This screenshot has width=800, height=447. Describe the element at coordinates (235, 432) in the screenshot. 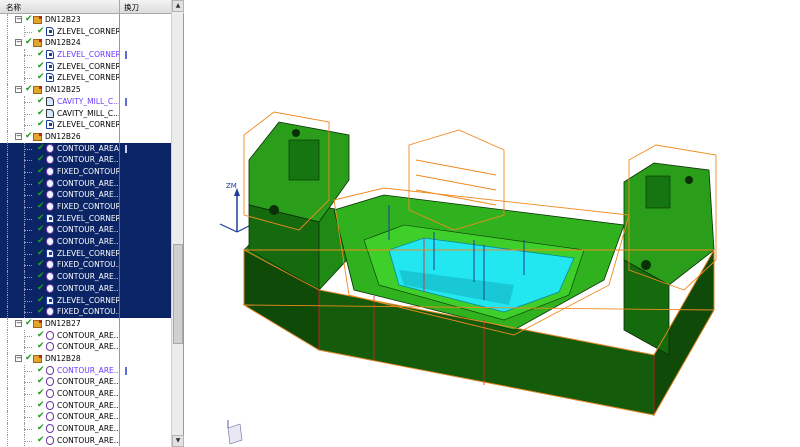

I see `view-orientation-cube` at that location.